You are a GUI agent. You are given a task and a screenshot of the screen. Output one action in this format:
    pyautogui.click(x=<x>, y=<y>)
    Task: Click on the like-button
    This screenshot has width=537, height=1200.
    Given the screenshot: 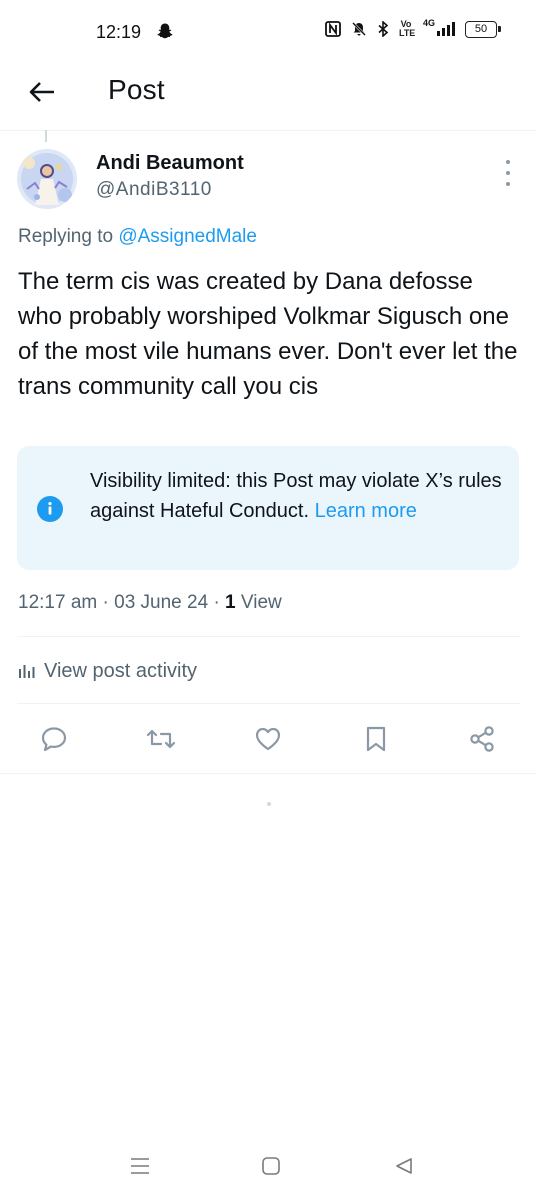 What is the action you would take?
    pyautogui.click(x=268, y=739)
    